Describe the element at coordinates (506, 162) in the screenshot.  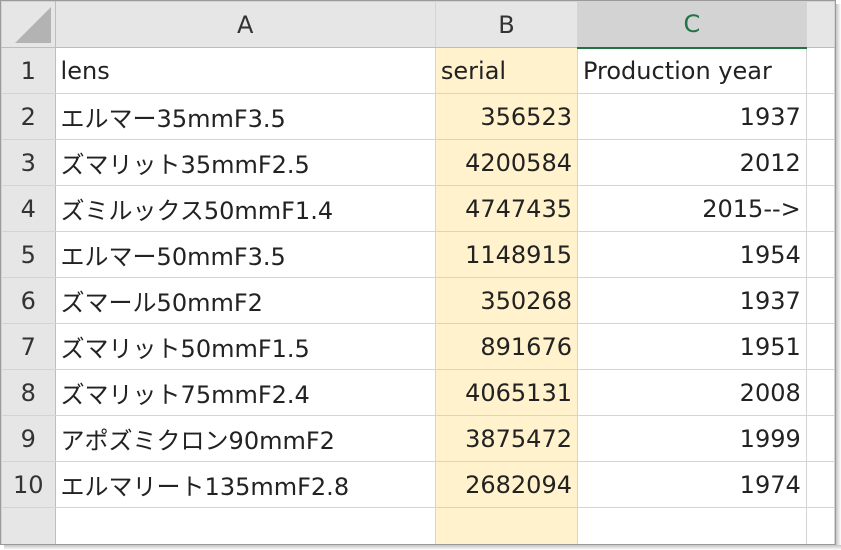
I see `cell-b: 4200584` at that location.